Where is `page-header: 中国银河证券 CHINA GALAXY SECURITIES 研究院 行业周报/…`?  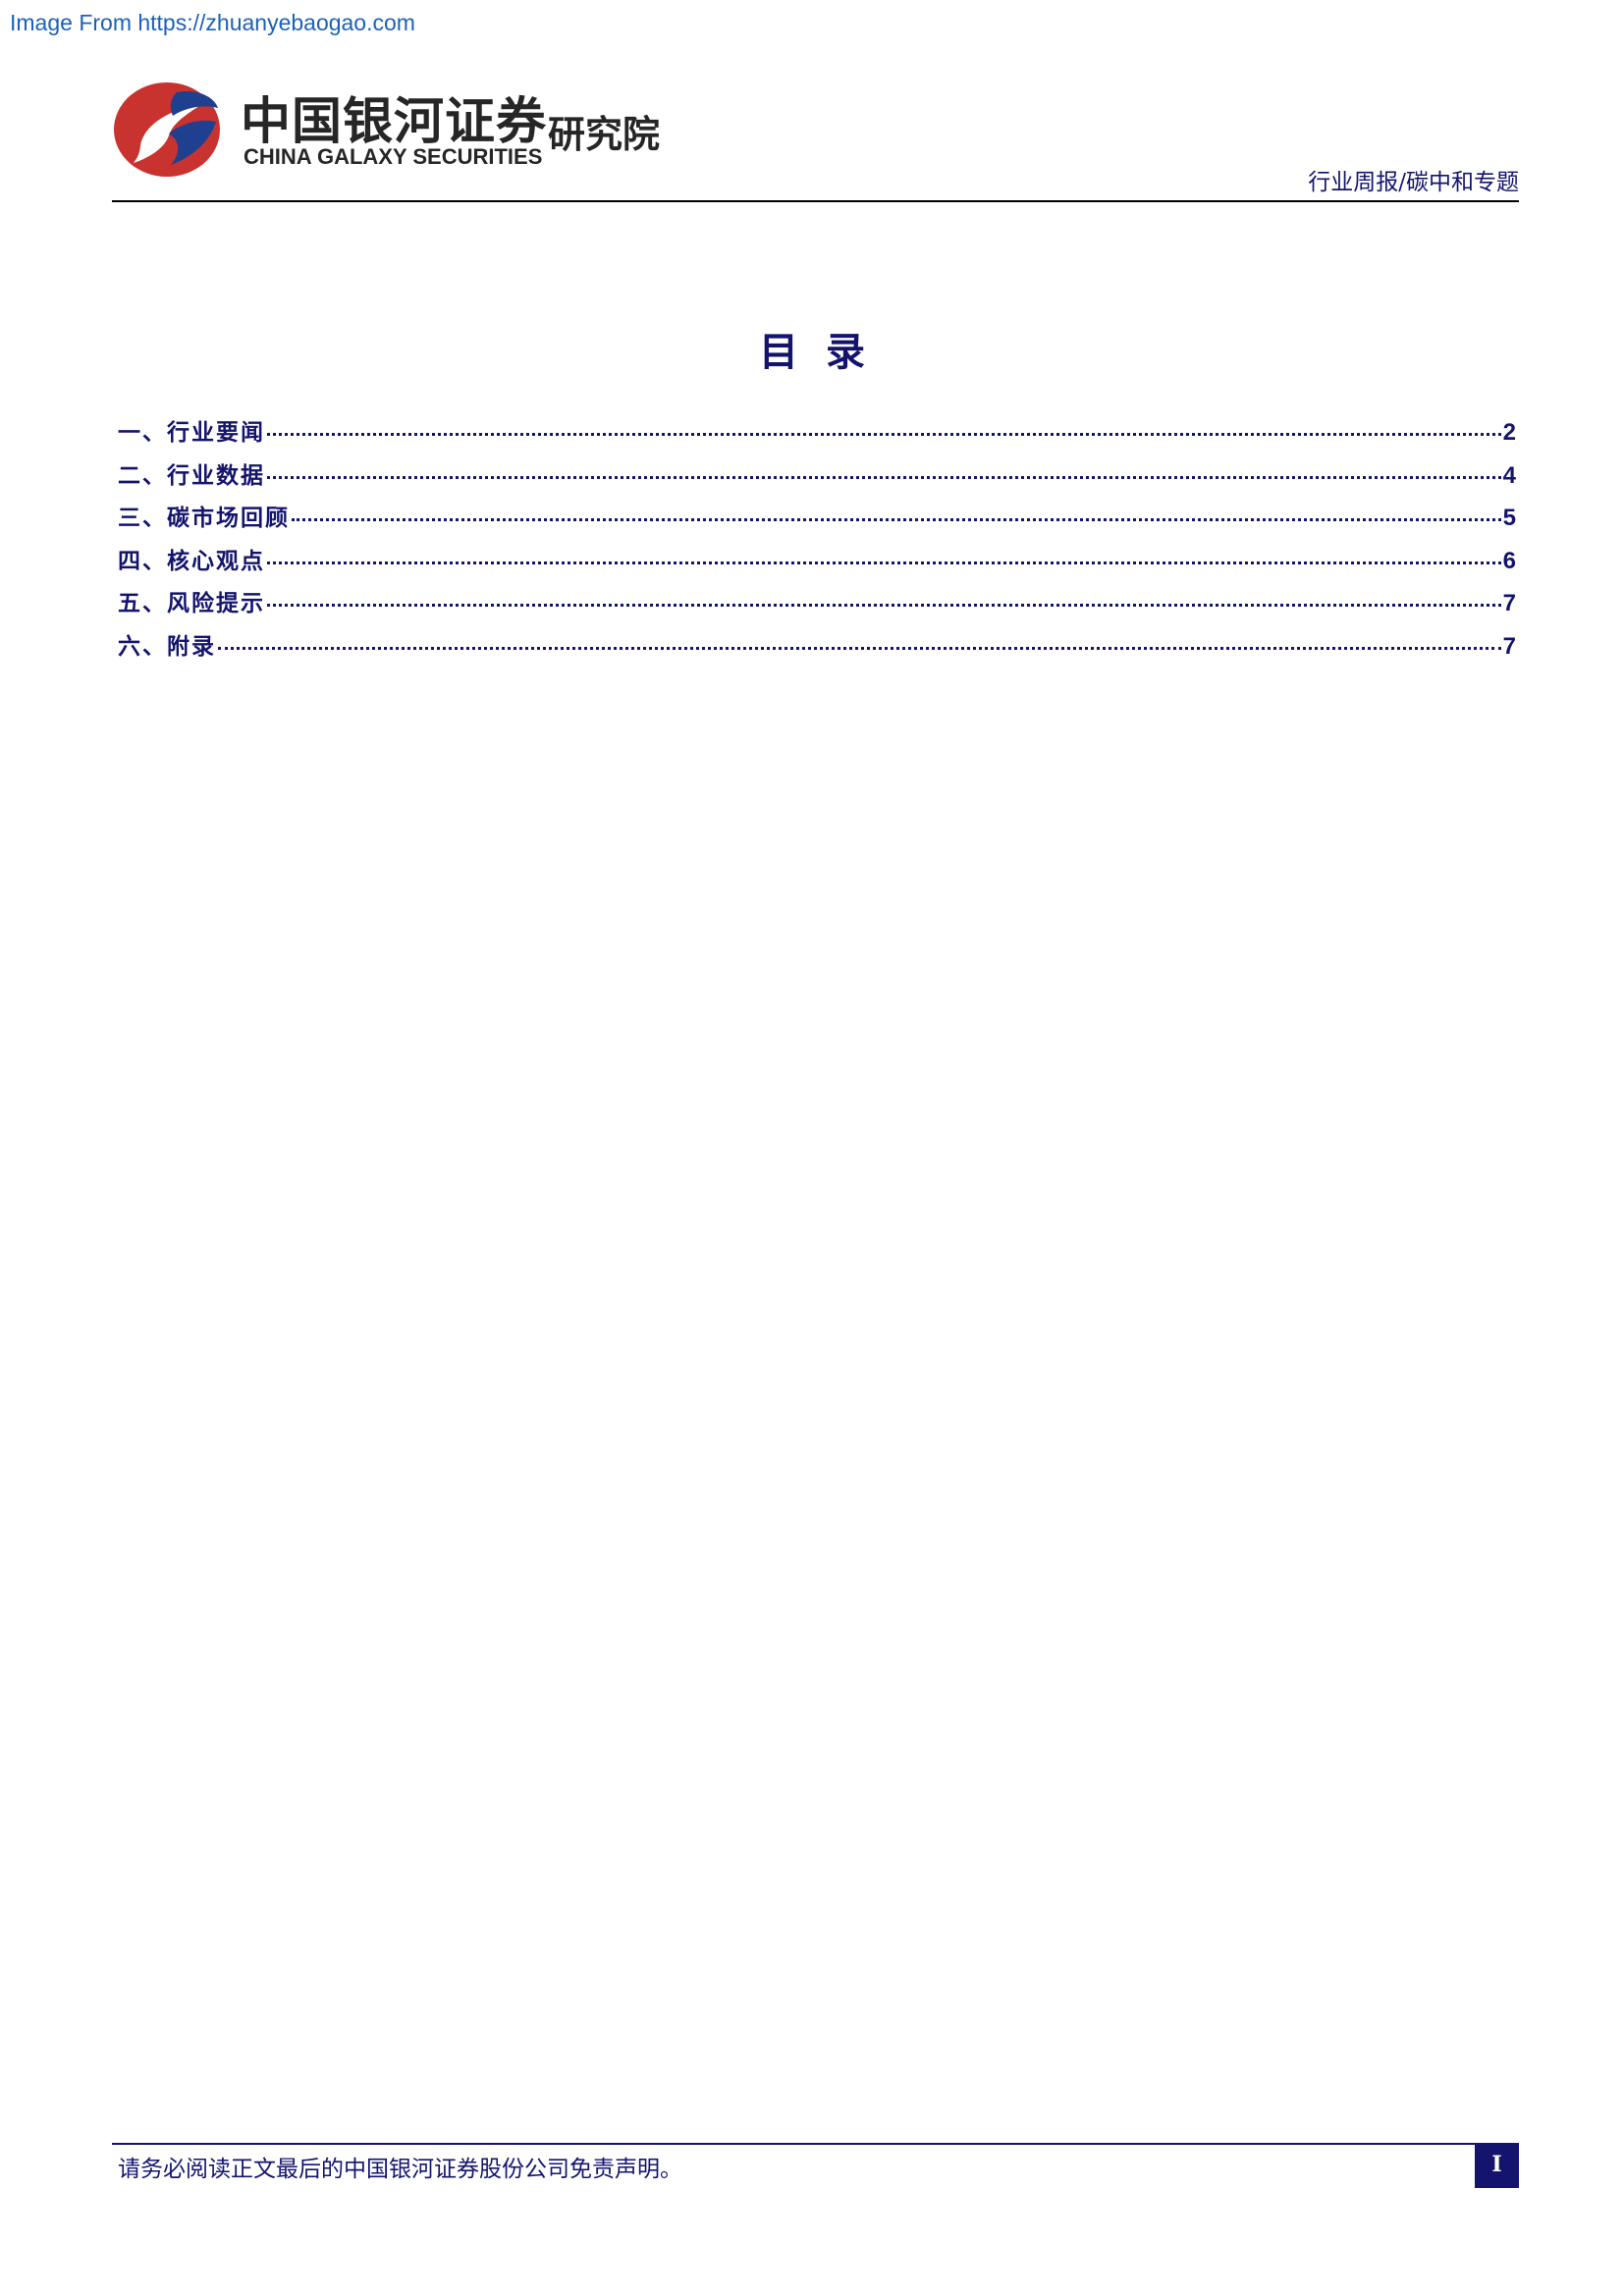 page-header: 中国银河证券 CHINA GALAXY SECURITIES 研究院 行业周报/… is located at coordinates (815, 139).